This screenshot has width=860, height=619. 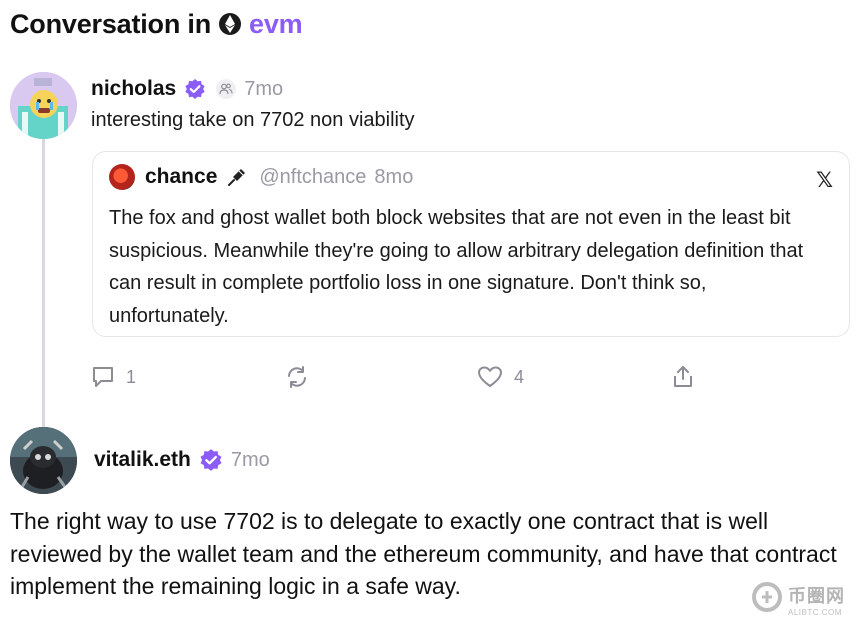 I want to click on heart-icon, so click(x=490, y=377).